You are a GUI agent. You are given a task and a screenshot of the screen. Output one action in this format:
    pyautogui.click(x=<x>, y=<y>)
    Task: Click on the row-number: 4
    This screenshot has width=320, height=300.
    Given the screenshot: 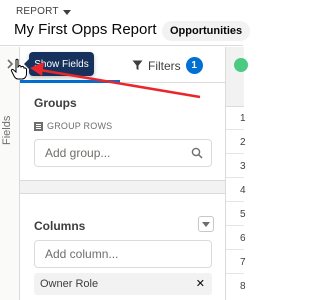 What is the action you would take?
    pyautogui.click(x=243, y=190)
    